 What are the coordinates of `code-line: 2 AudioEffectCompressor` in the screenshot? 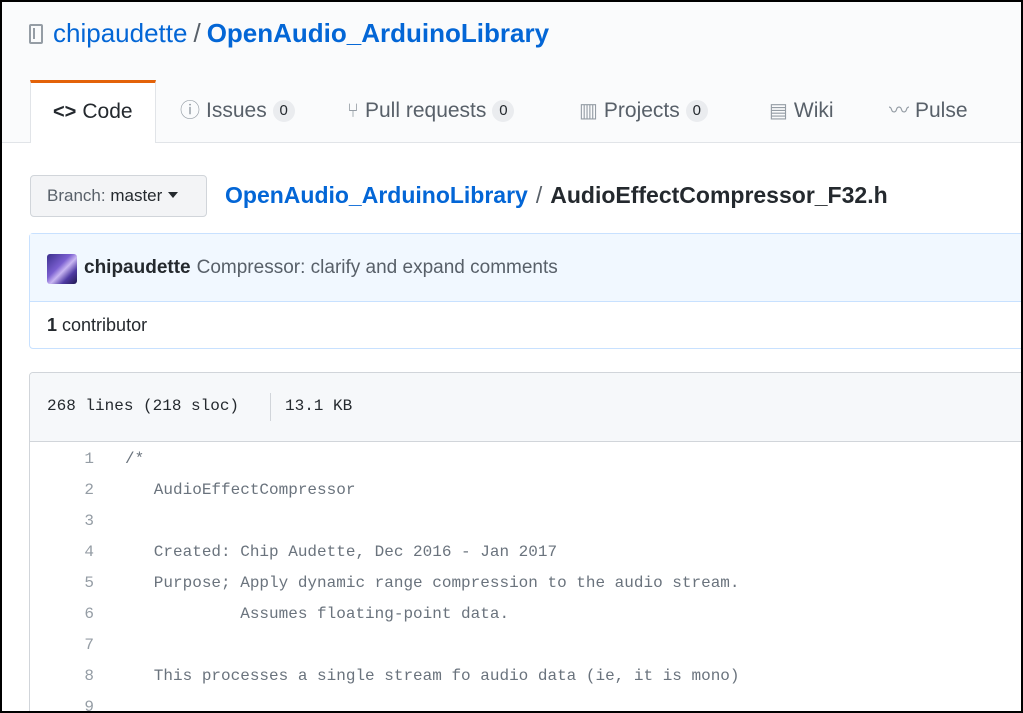 It's located at (525, 490).